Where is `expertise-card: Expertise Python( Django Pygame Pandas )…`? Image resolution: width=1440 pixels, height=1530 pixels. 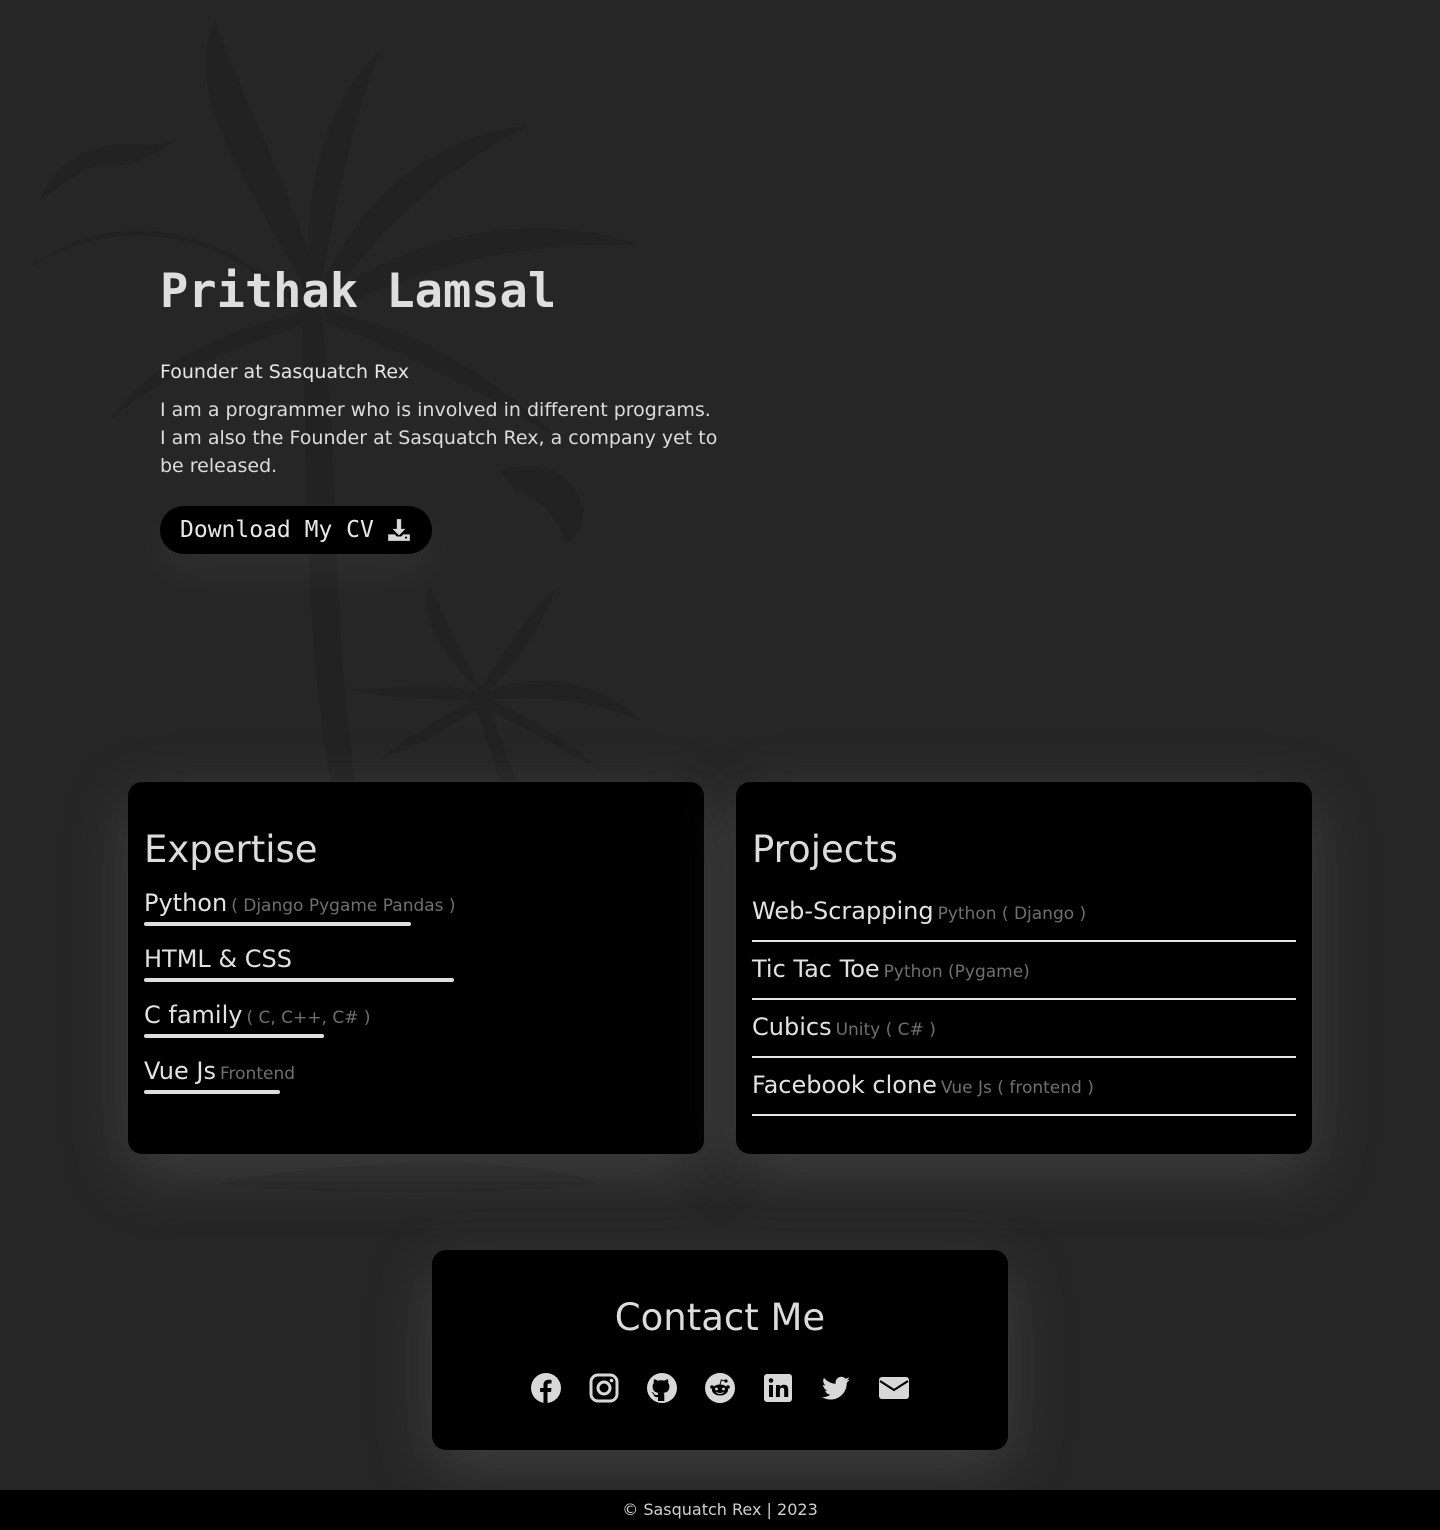 expertise-card: Expertise Python( Django Pygame Pandas )… is located at coordinates (416, 968).